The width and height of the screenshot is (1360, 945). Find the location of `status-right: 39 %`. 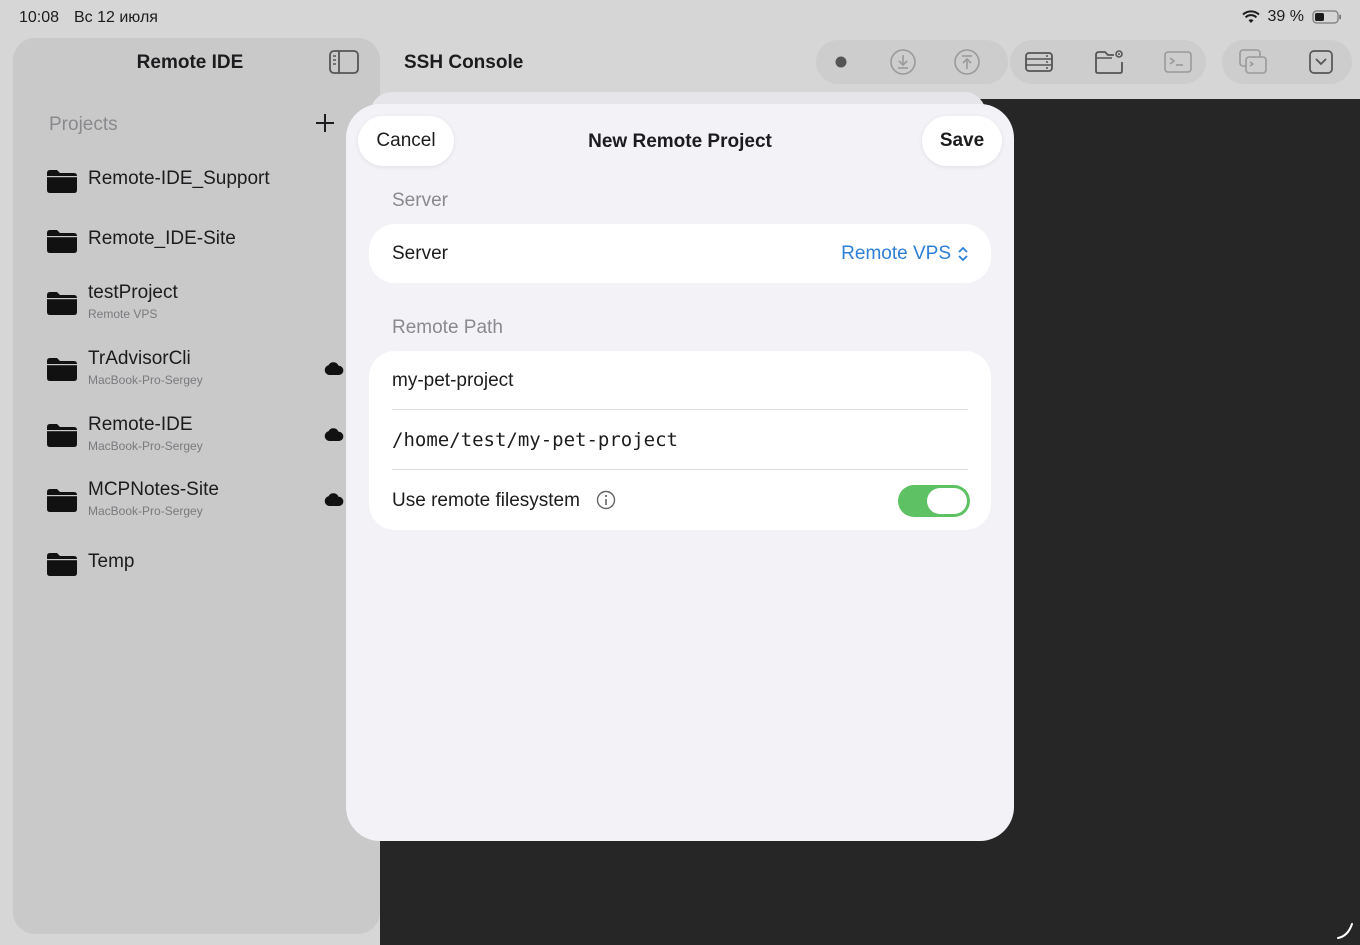

status-right: 39 % is located at coordinates (1291, 17).